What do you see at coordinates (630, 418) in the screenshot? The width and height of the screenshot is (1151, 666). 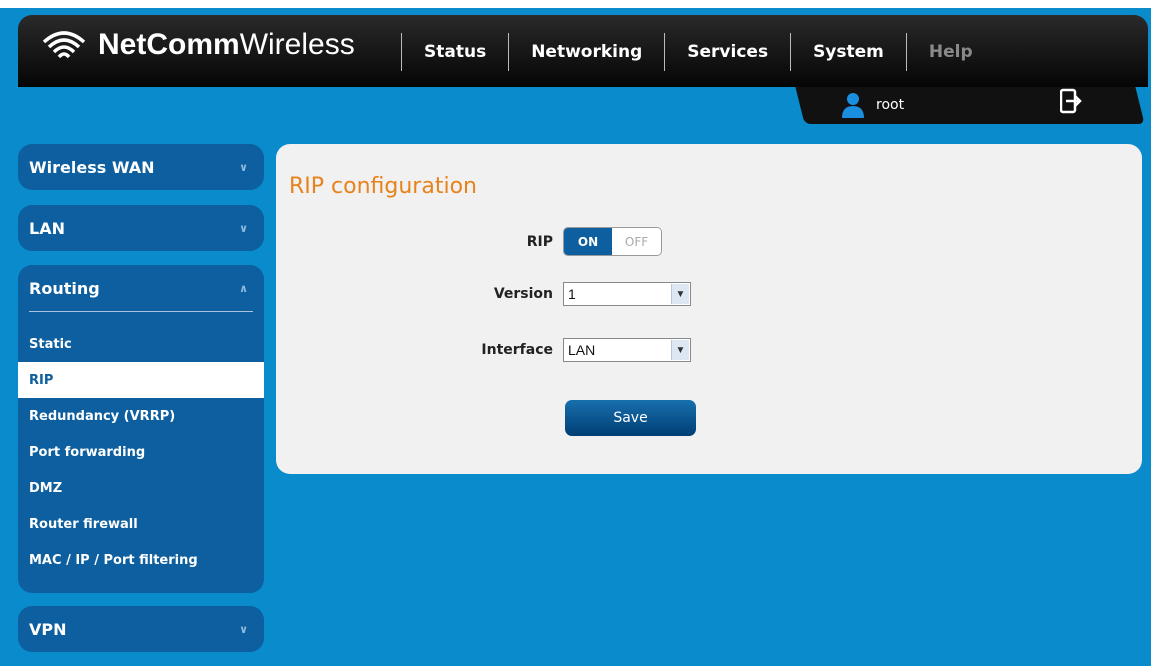 I see `save-button: Save` at bounding box center [630, 418].